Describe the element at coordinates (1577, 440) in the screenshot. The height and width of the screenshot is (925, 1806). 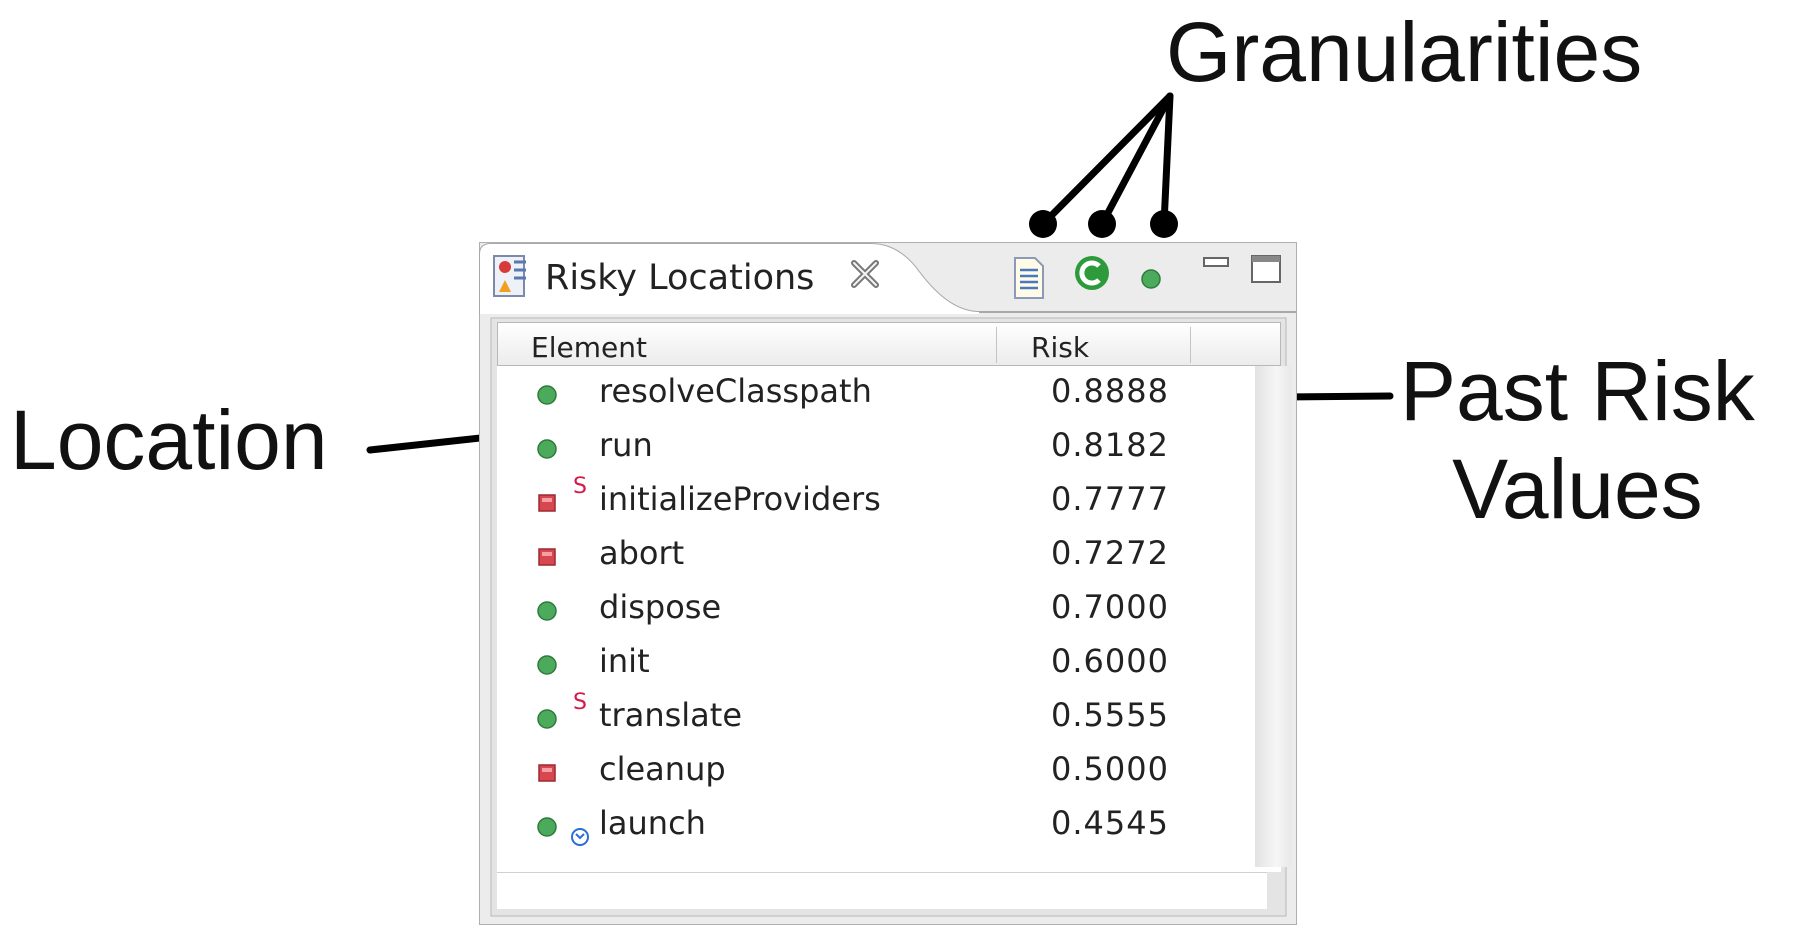
I see `past-risk-values-callout: Past Risk Values` at that location.